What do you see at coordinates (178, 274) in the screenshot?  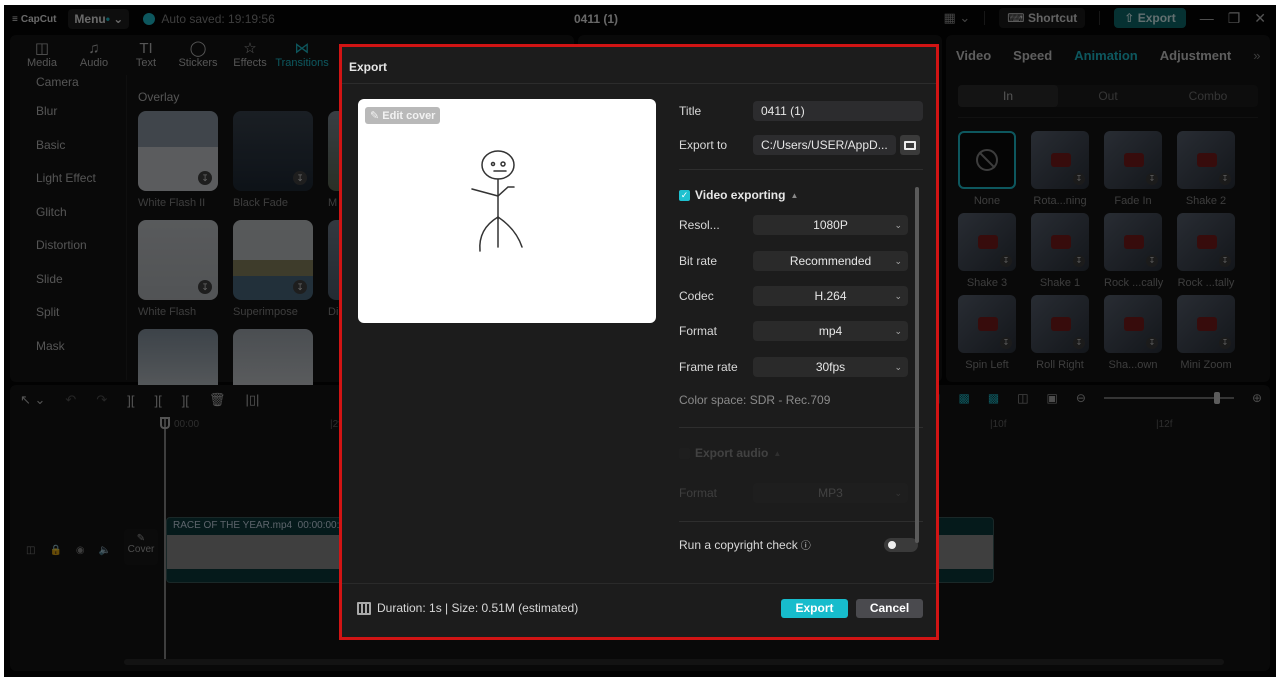 I see `transition-item: ↧ White Flash` at bounding box center [178, 274].